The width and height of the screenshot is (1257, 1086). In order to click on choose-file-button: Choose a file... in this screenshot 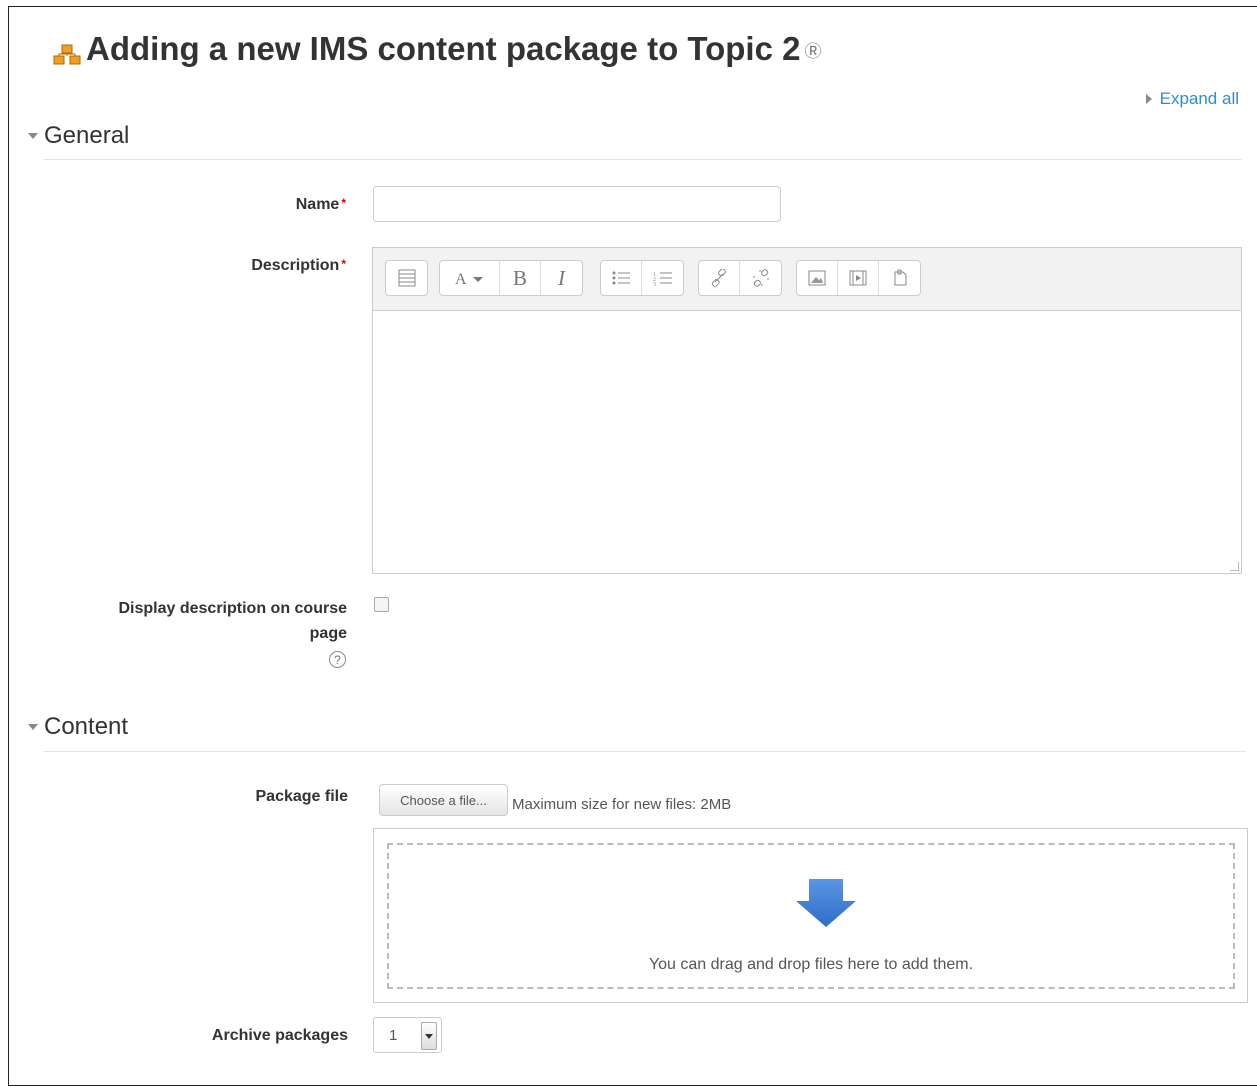, I will do `click(443, 800)`.